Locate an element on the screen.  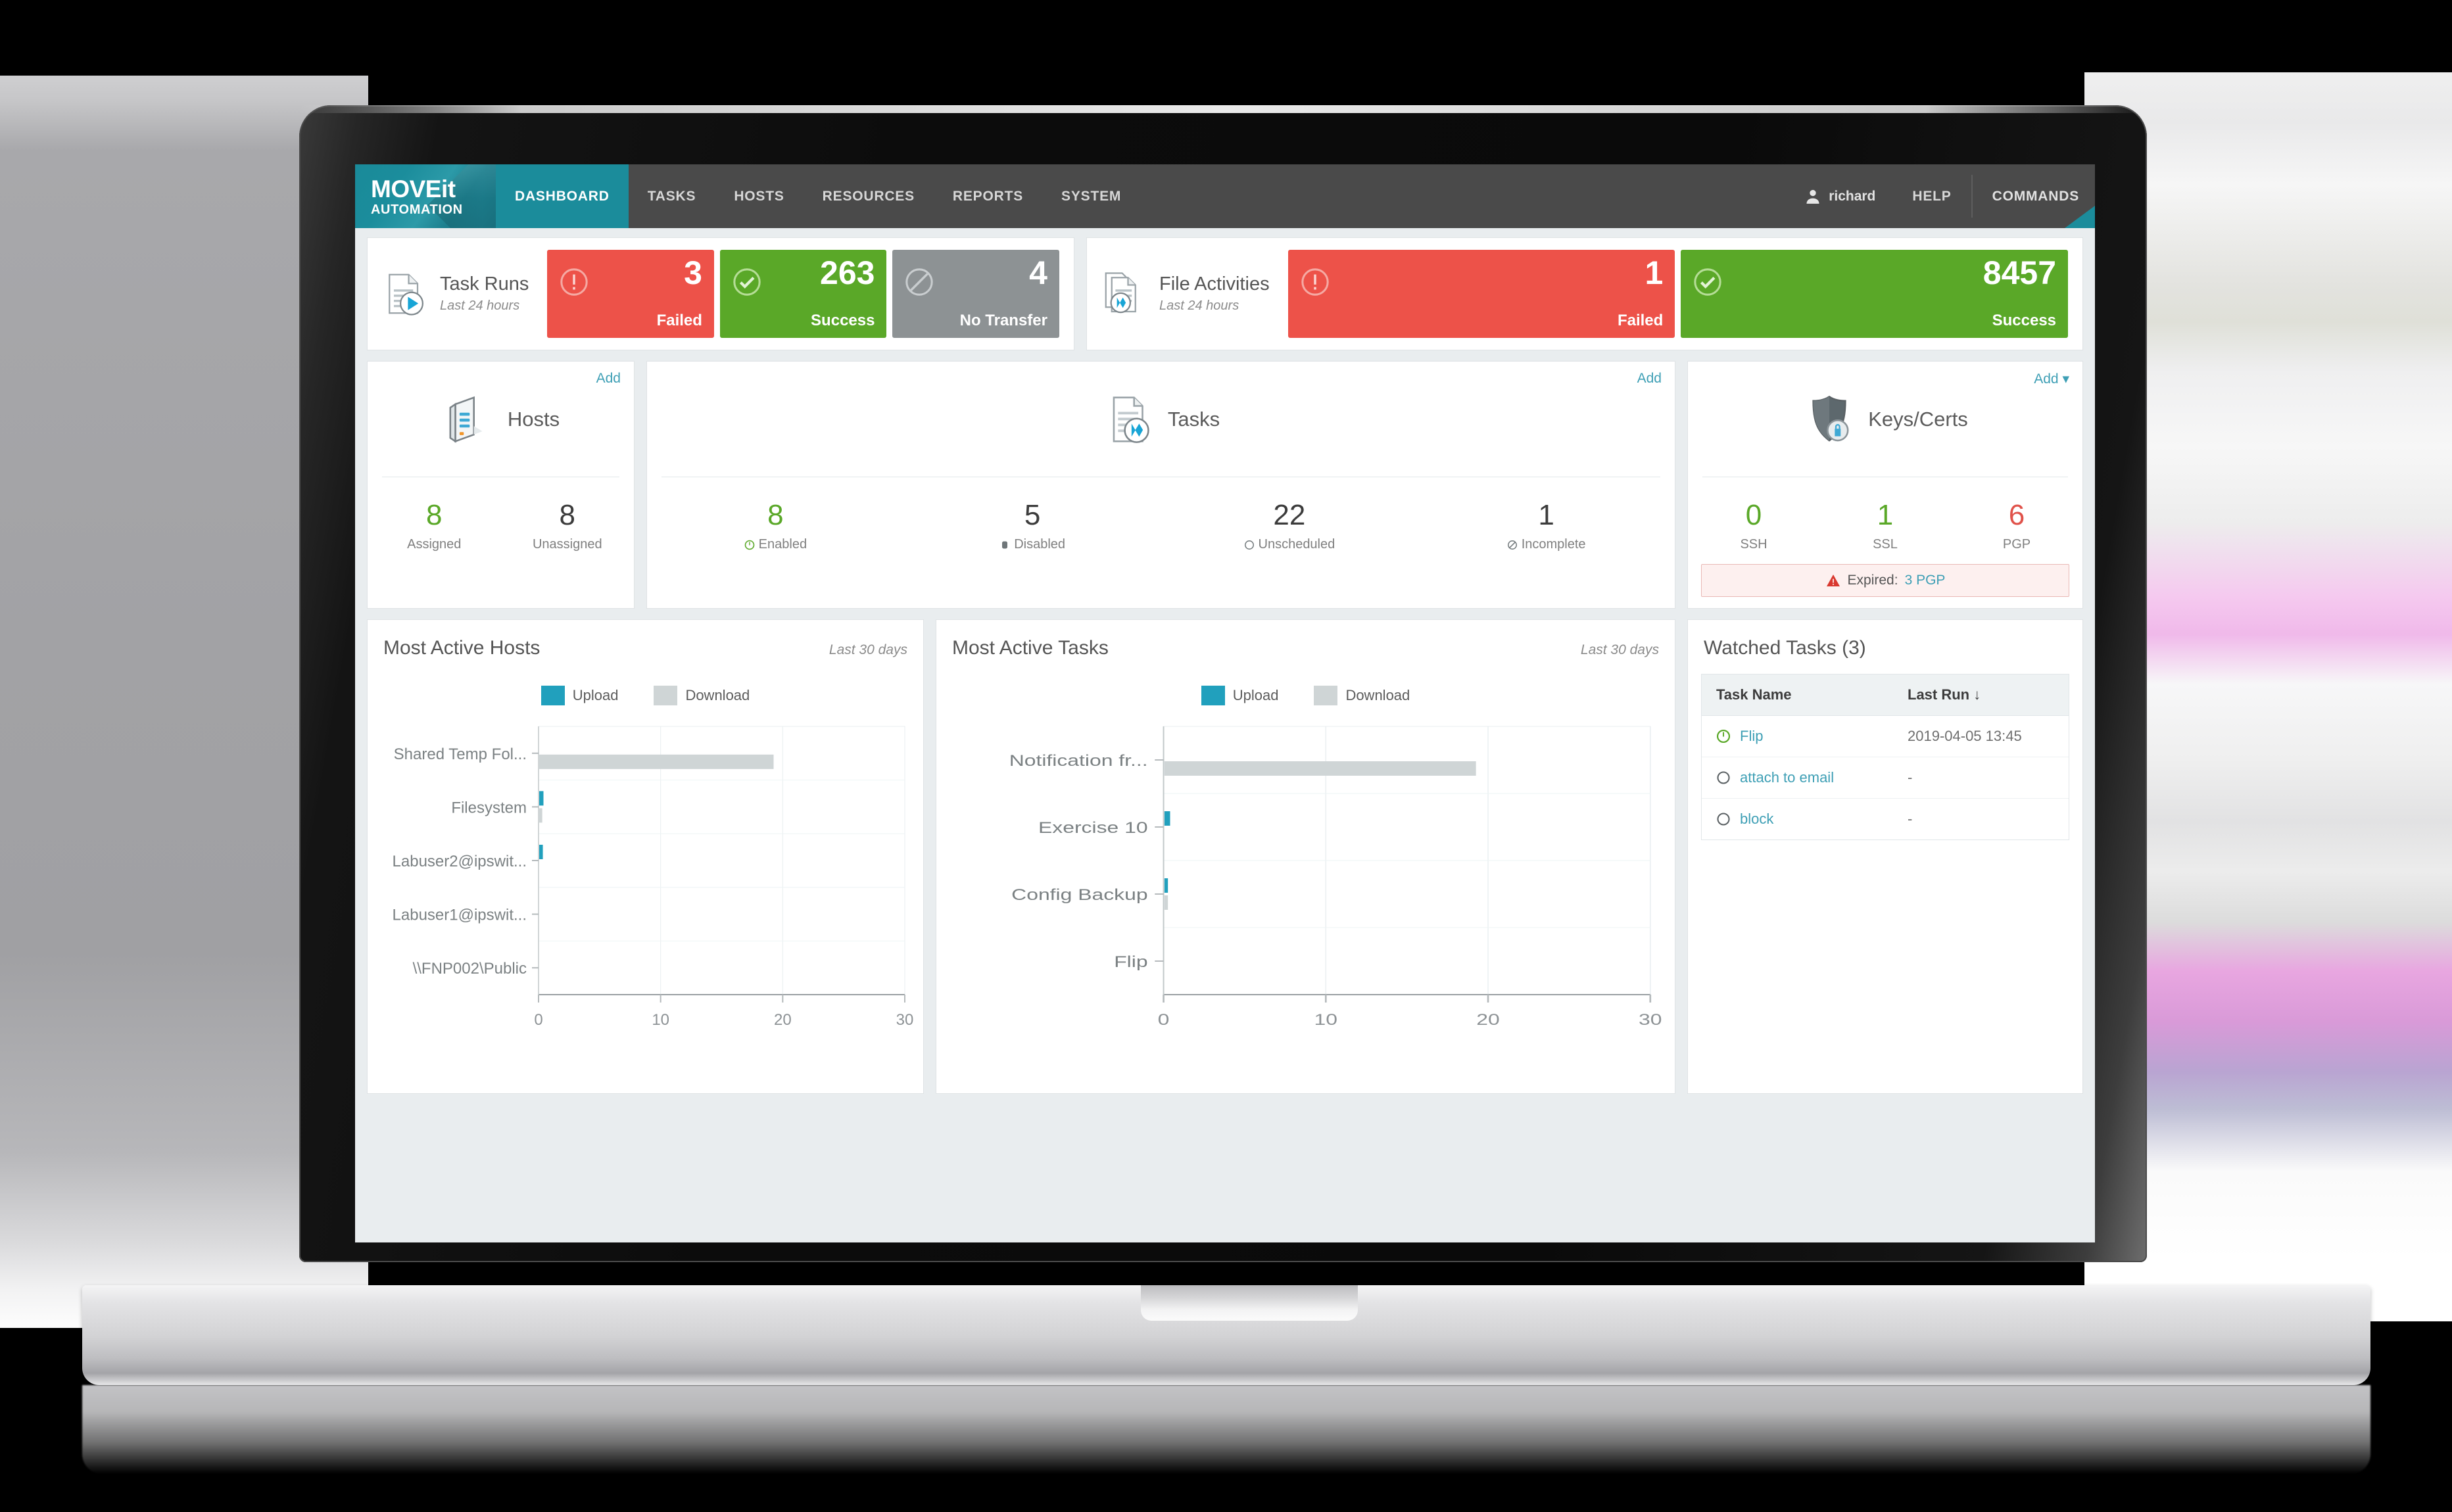
task-runs-failed-tile: 3 Failed is located at coordinates (630, 294).